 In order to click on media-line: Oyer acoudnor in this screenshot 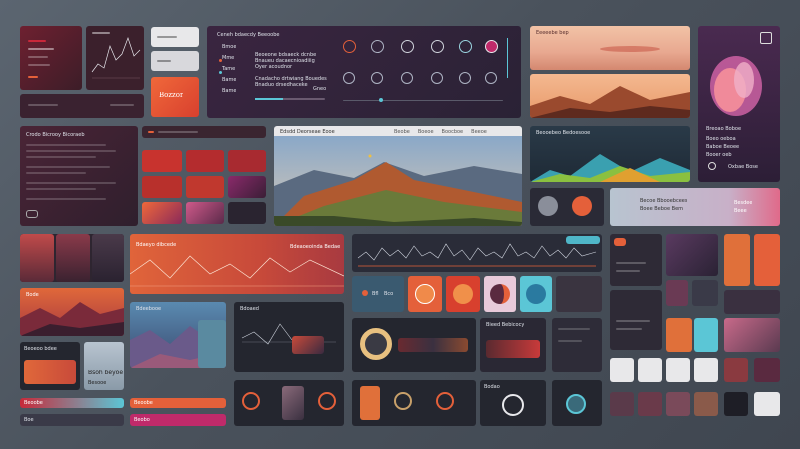, I will do `click(274, 67)`.